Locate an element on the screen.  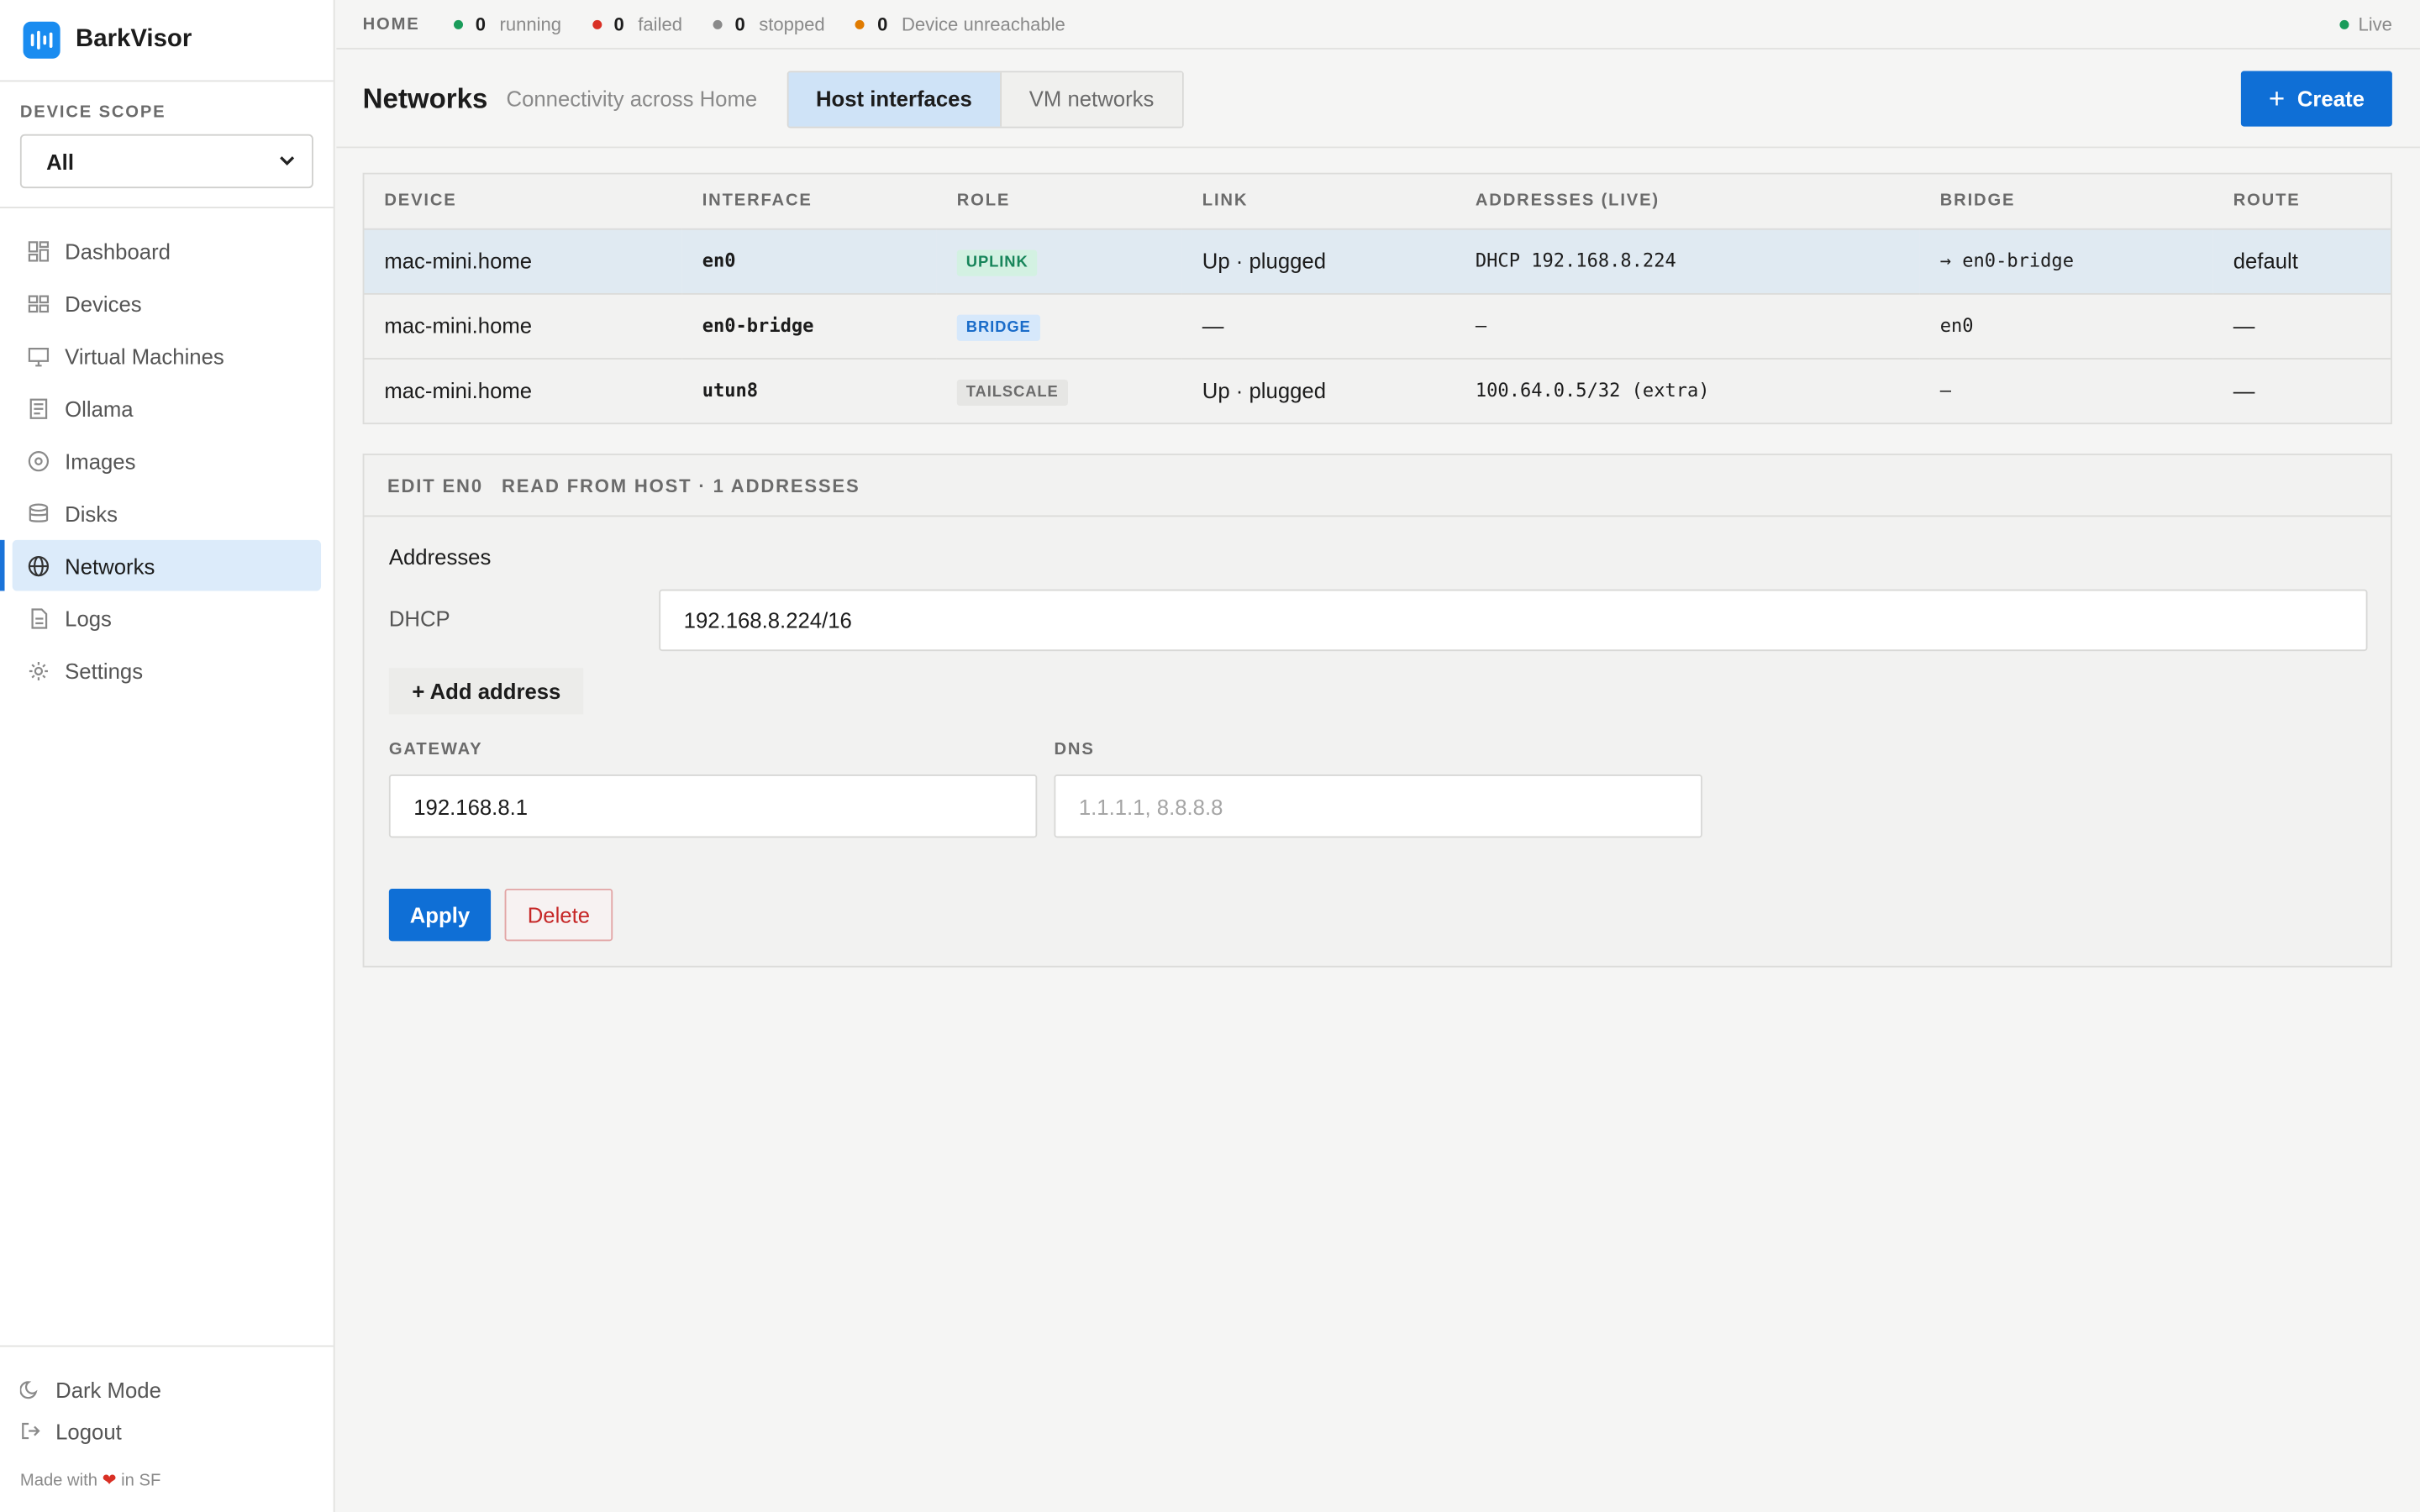
edit-panel-meta: READ FROM HOST · 1 ADDRESSES is located at coordinates (680, 485).